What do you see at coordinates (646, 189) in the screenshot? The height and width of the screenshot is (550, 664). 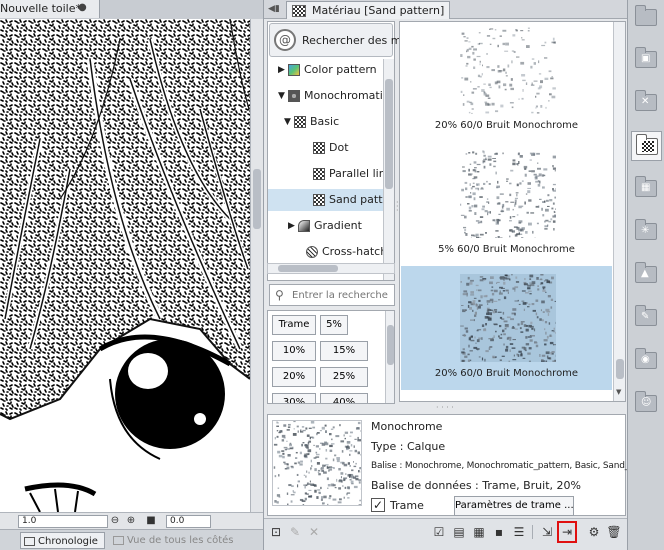 I see `dock-folder-5: ▦` at bounding box center [646, 189].